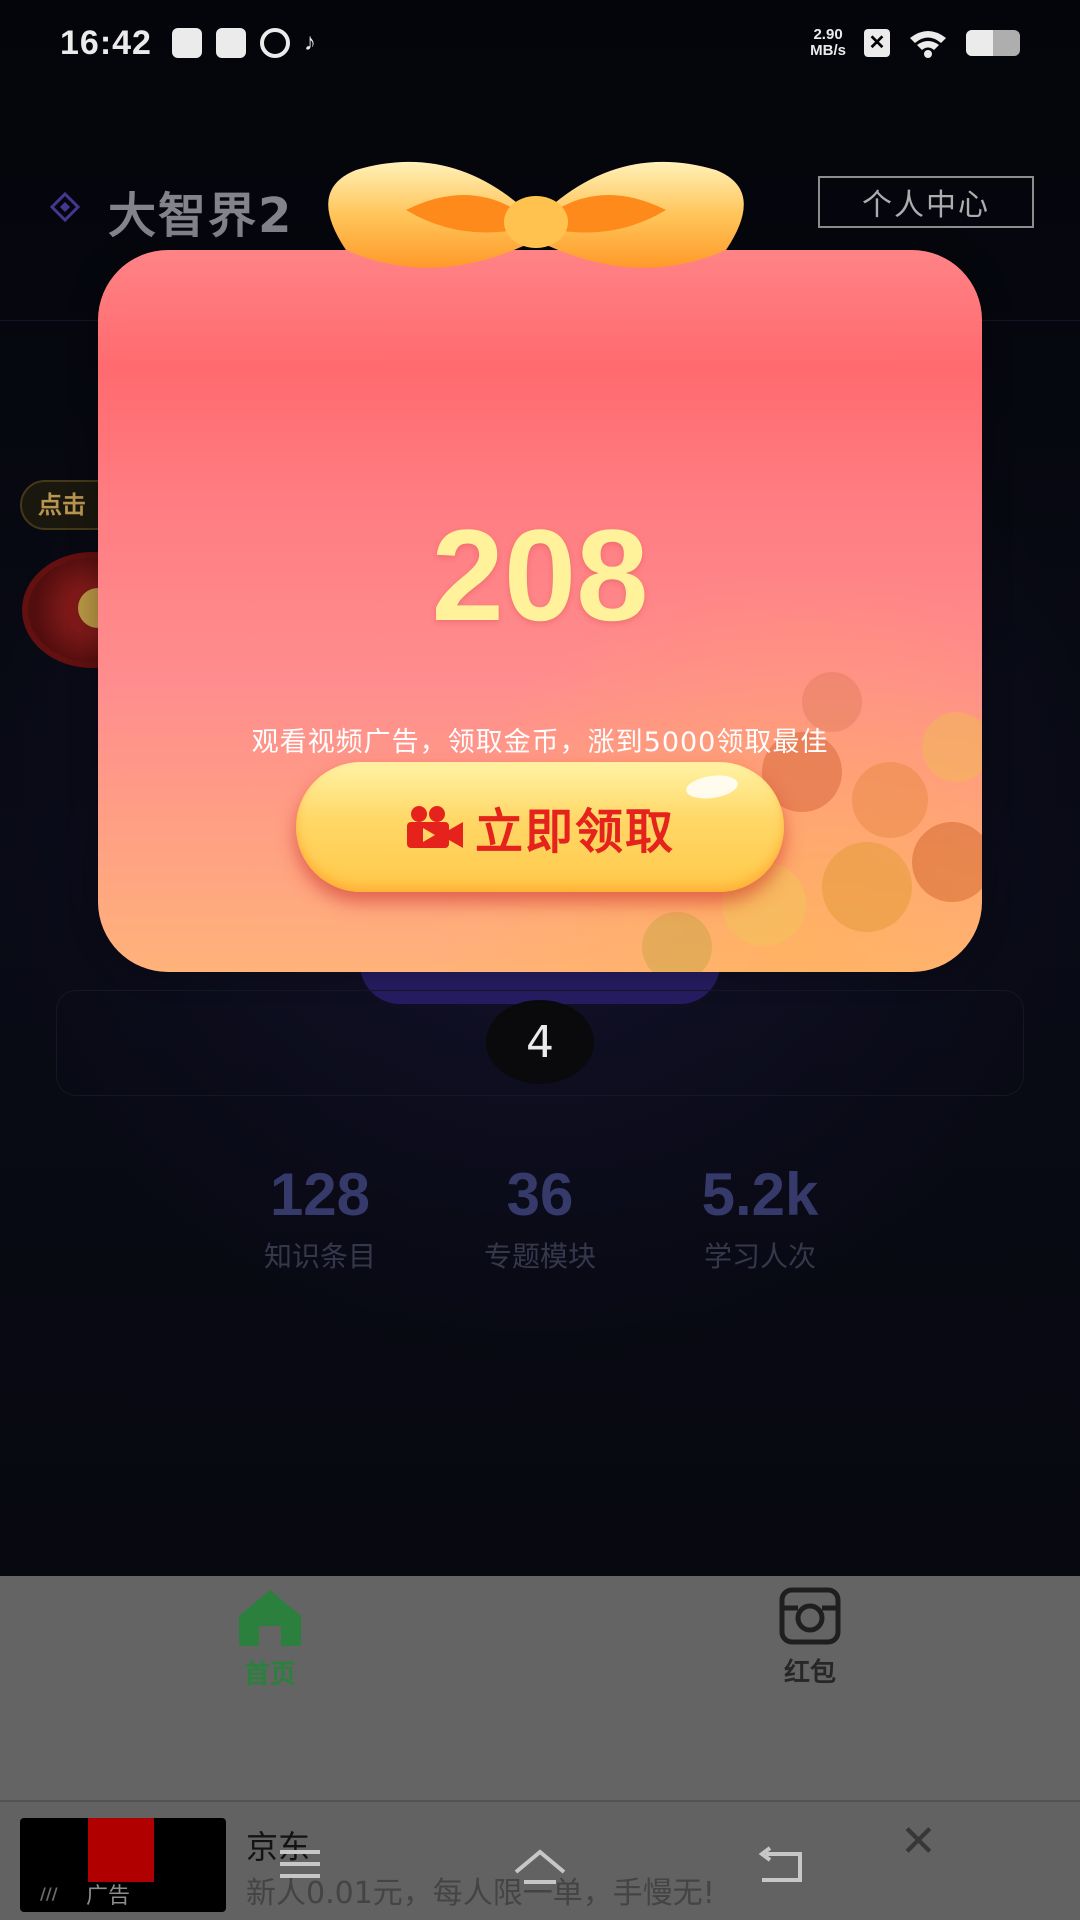  I want to click on gift-description: 观看视频广告，领取金币，涨到5000领取最佳, so click(540, 742).